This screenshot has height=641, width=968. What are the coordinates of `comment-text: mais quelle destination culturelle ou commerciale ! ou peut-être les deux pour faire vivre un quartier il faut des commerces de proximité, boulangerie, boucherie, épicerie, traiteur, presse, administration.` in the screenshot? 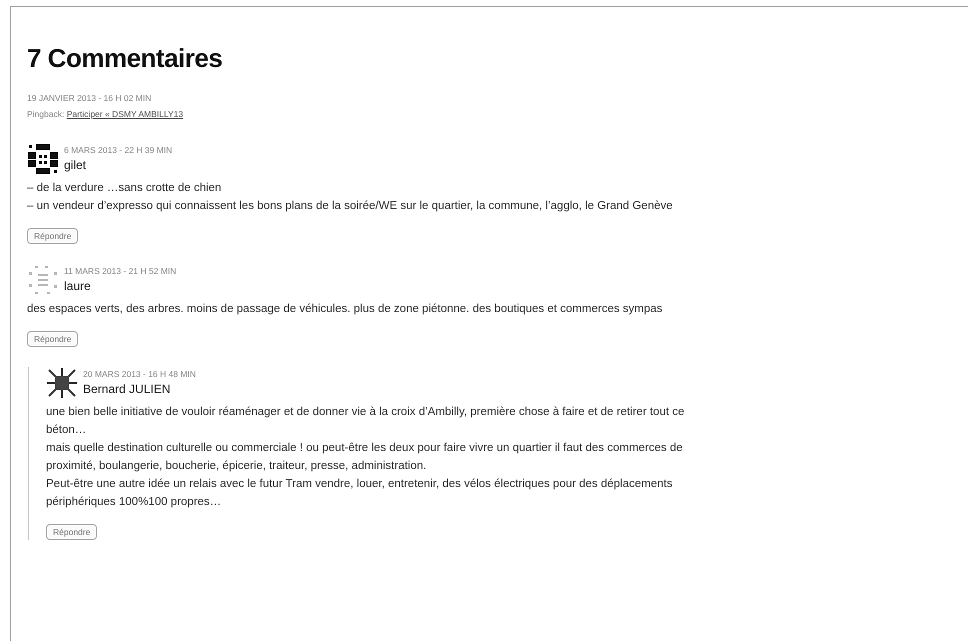 It's located at (365, 457).